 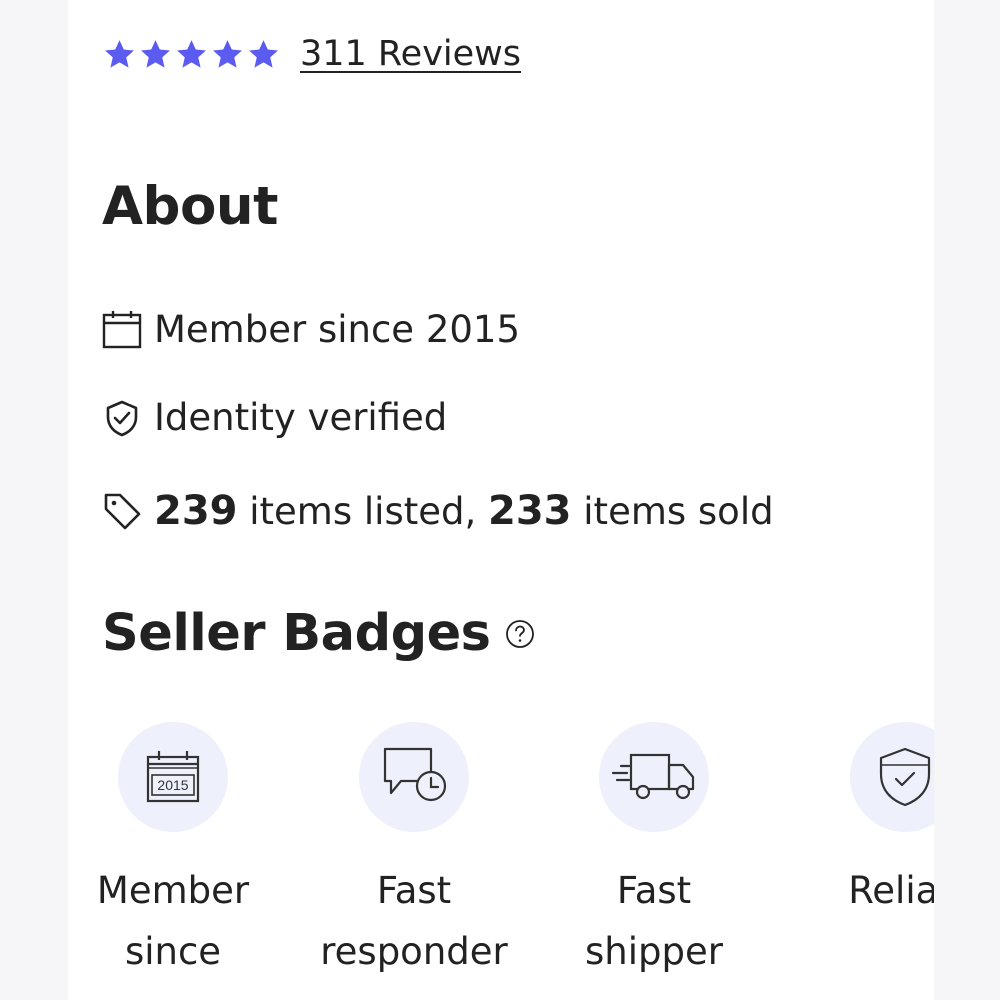 I want to click on member-since-row: Member since 2015, so click(x=311, y=329).